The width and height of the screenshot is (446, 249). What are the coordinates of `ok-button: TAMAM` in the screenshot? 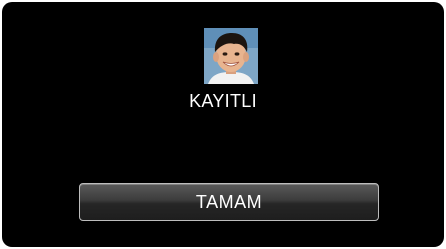 It's located at (229, 202).